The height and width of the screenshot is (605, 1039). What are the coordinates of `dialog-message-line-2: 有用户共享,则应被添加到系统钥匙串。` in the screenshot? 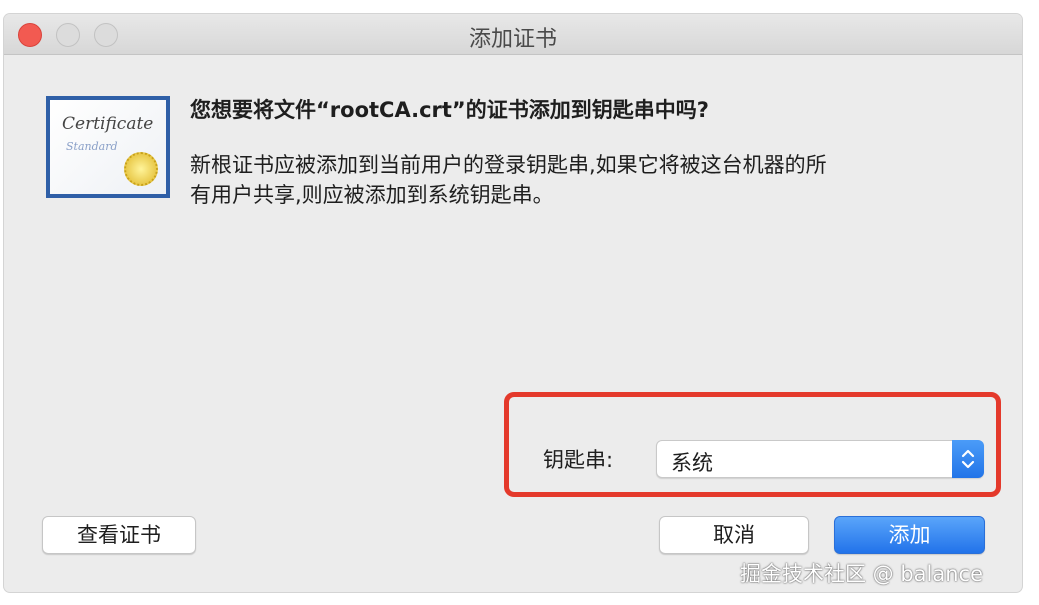 It's located at (372, 195).